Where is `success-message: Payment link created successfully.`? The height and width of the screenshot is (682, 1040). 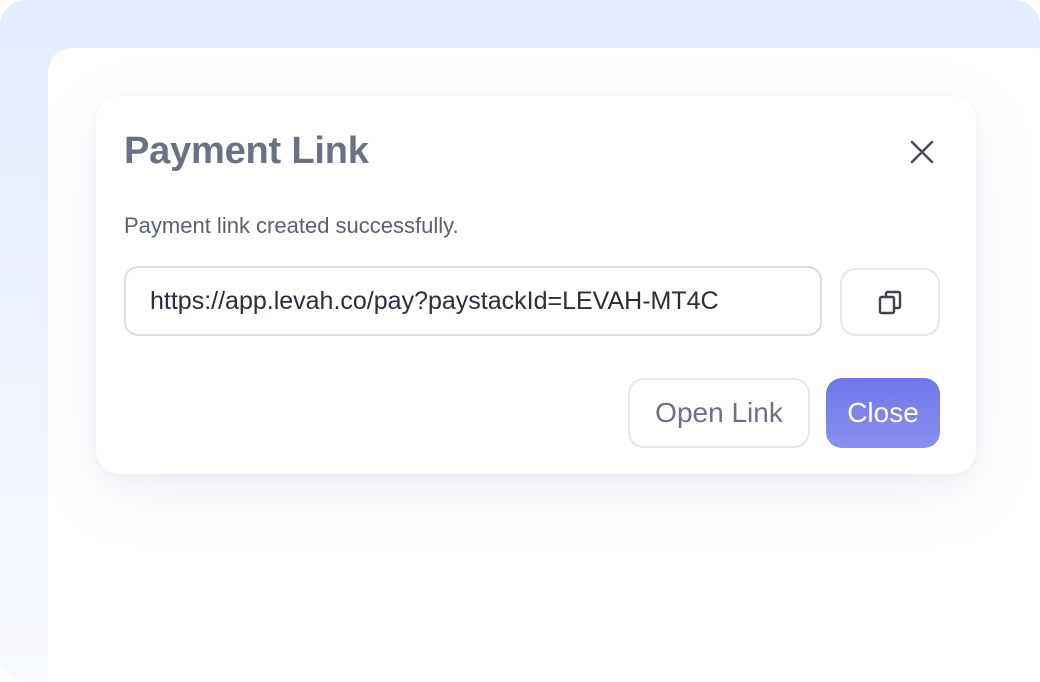
success-message: Payment link created successfully. is located at coordinates (291, 225).